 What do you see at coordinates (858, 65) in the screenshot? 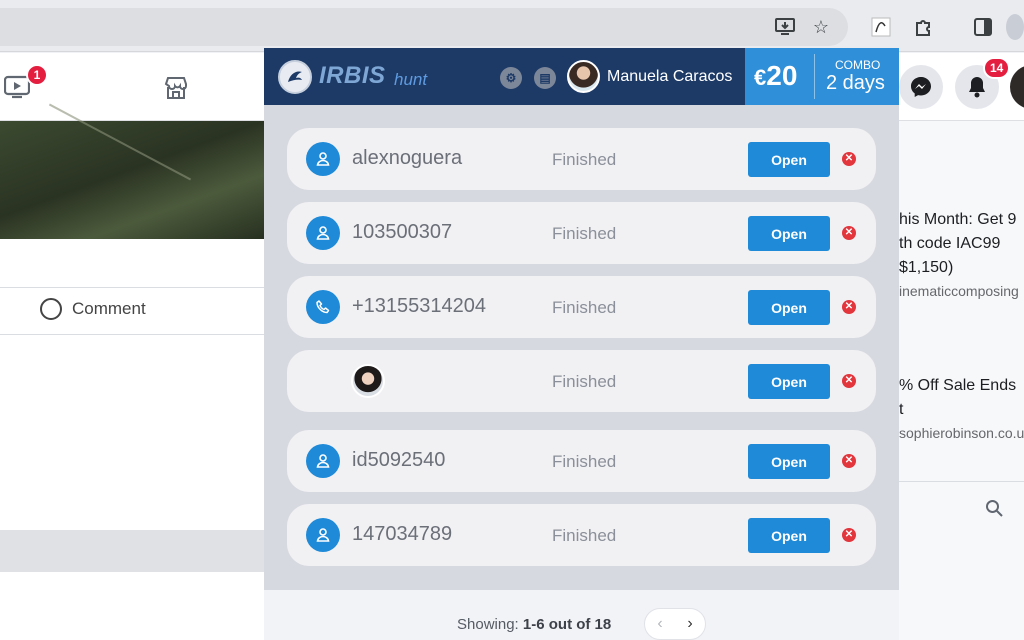
I see `combo-label: COMBO` at bounding box center [858, 65].